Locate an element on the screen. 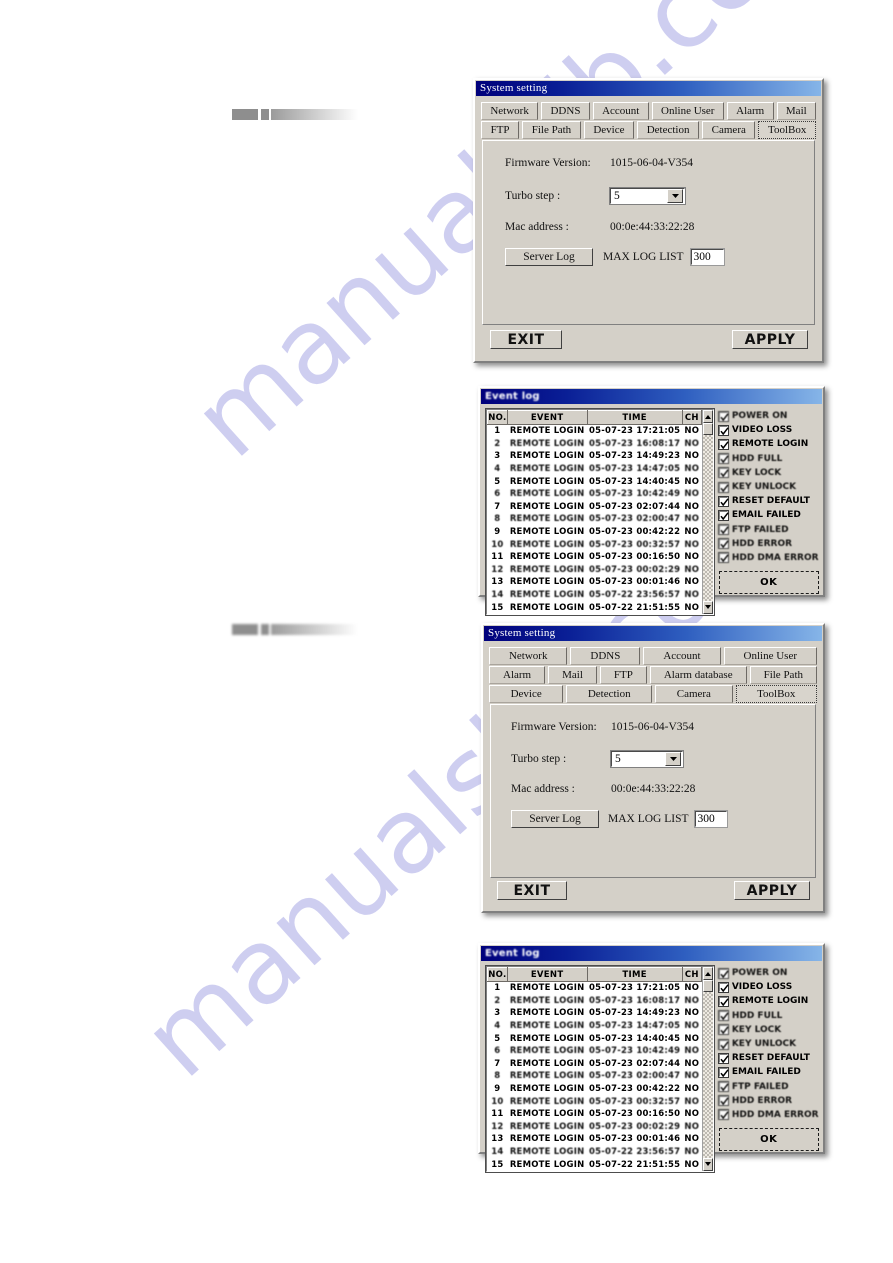 Image resolution: width=893 pixels, height=1263 pixels. checkbox-video-loss is located at coordinates (723, 987).